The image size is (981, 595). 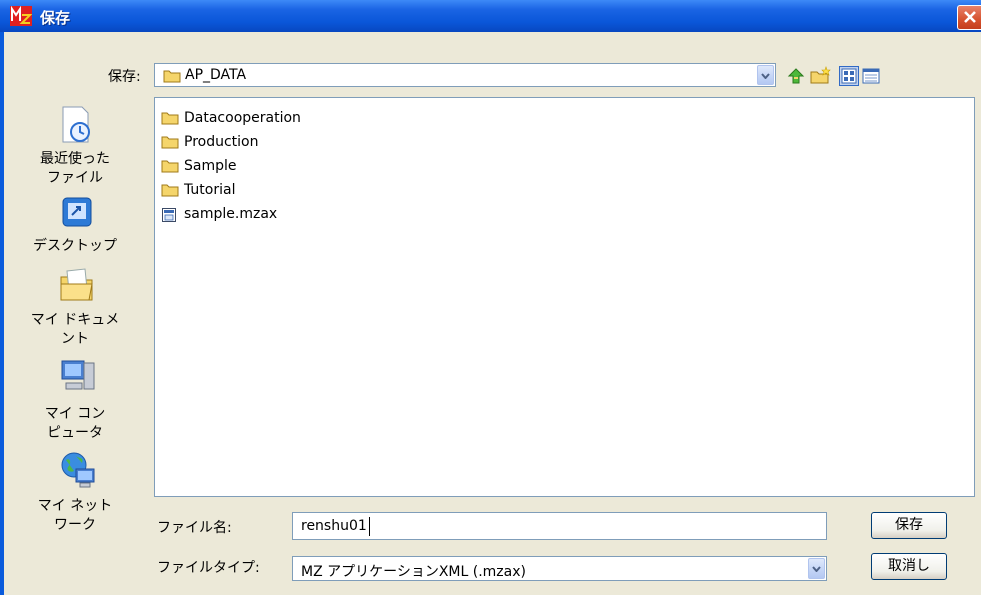 I want to click on places-label-my-computer: マイ コン ピュータ, so click(x=75, y=424).